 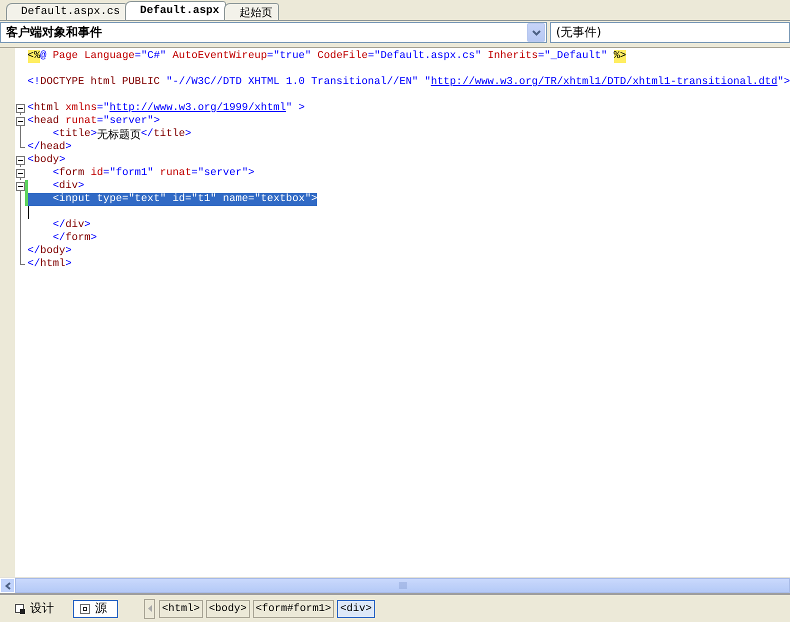 What do you see at coordinates (228, 609) in the screenshot?
I see `tag-breadcrumb: <body>` at bounding box center [228, 609].